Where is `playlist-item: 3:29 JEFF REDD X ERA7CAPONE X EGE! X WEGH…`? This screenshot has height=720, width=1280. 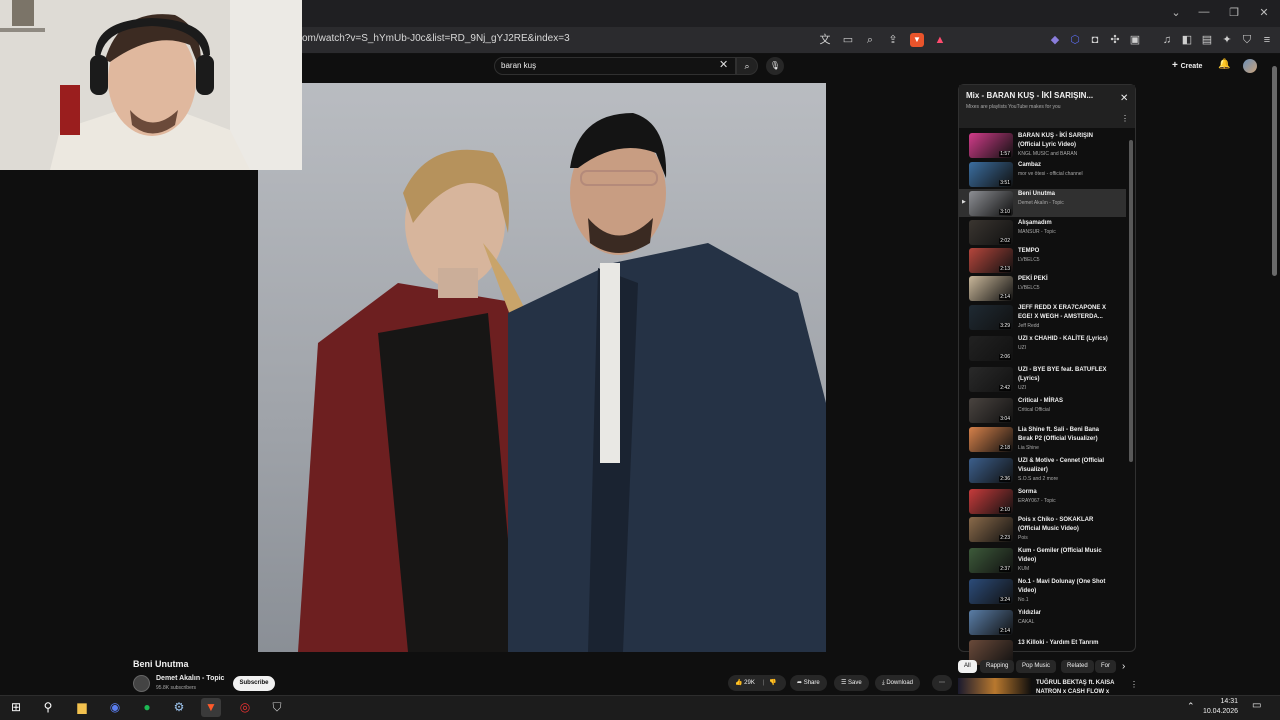
playlist-item: 3:29 JEFF REDD X ERA7CAPONE X EGE! X WEGH… is located at coordinates (1042, 317).